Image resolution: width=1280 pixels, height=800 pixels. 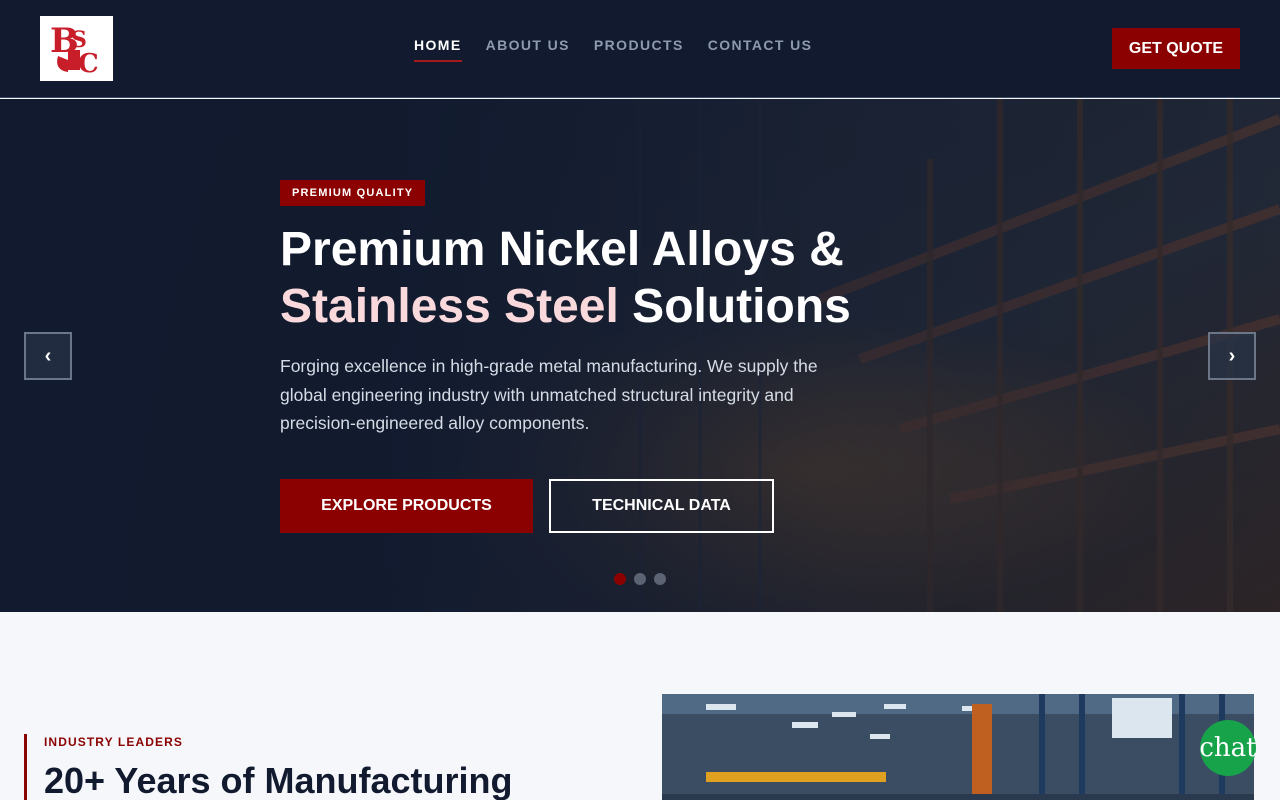 I want to click on nav-home: HOME, so click(x=438, y=49).